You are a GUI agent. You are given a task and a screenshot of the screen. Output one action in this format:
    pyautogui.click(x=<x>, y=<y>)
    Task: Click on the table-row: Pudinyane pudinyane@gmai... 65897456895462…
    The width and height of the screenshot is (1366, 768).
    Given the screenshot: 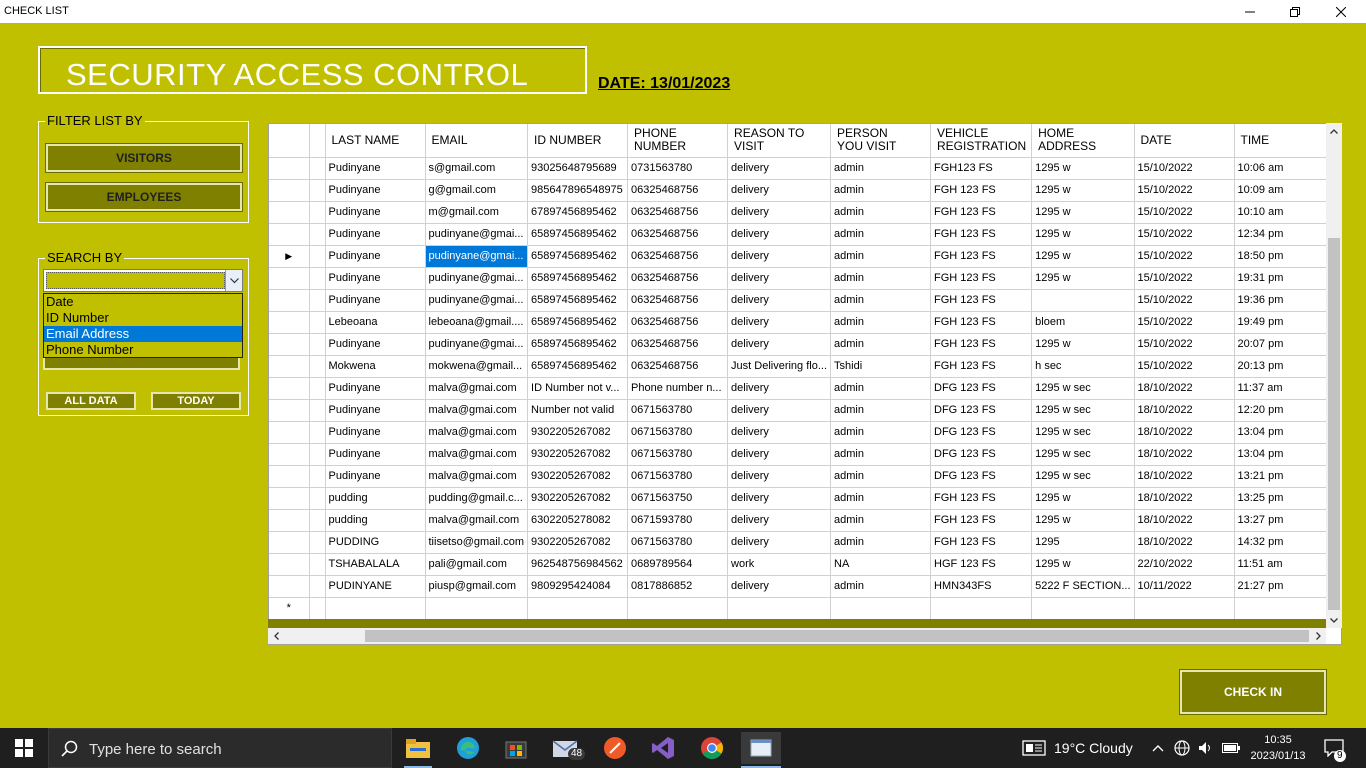 What is the action you would take?
    pyautogui.click(x=802, y=344)
    